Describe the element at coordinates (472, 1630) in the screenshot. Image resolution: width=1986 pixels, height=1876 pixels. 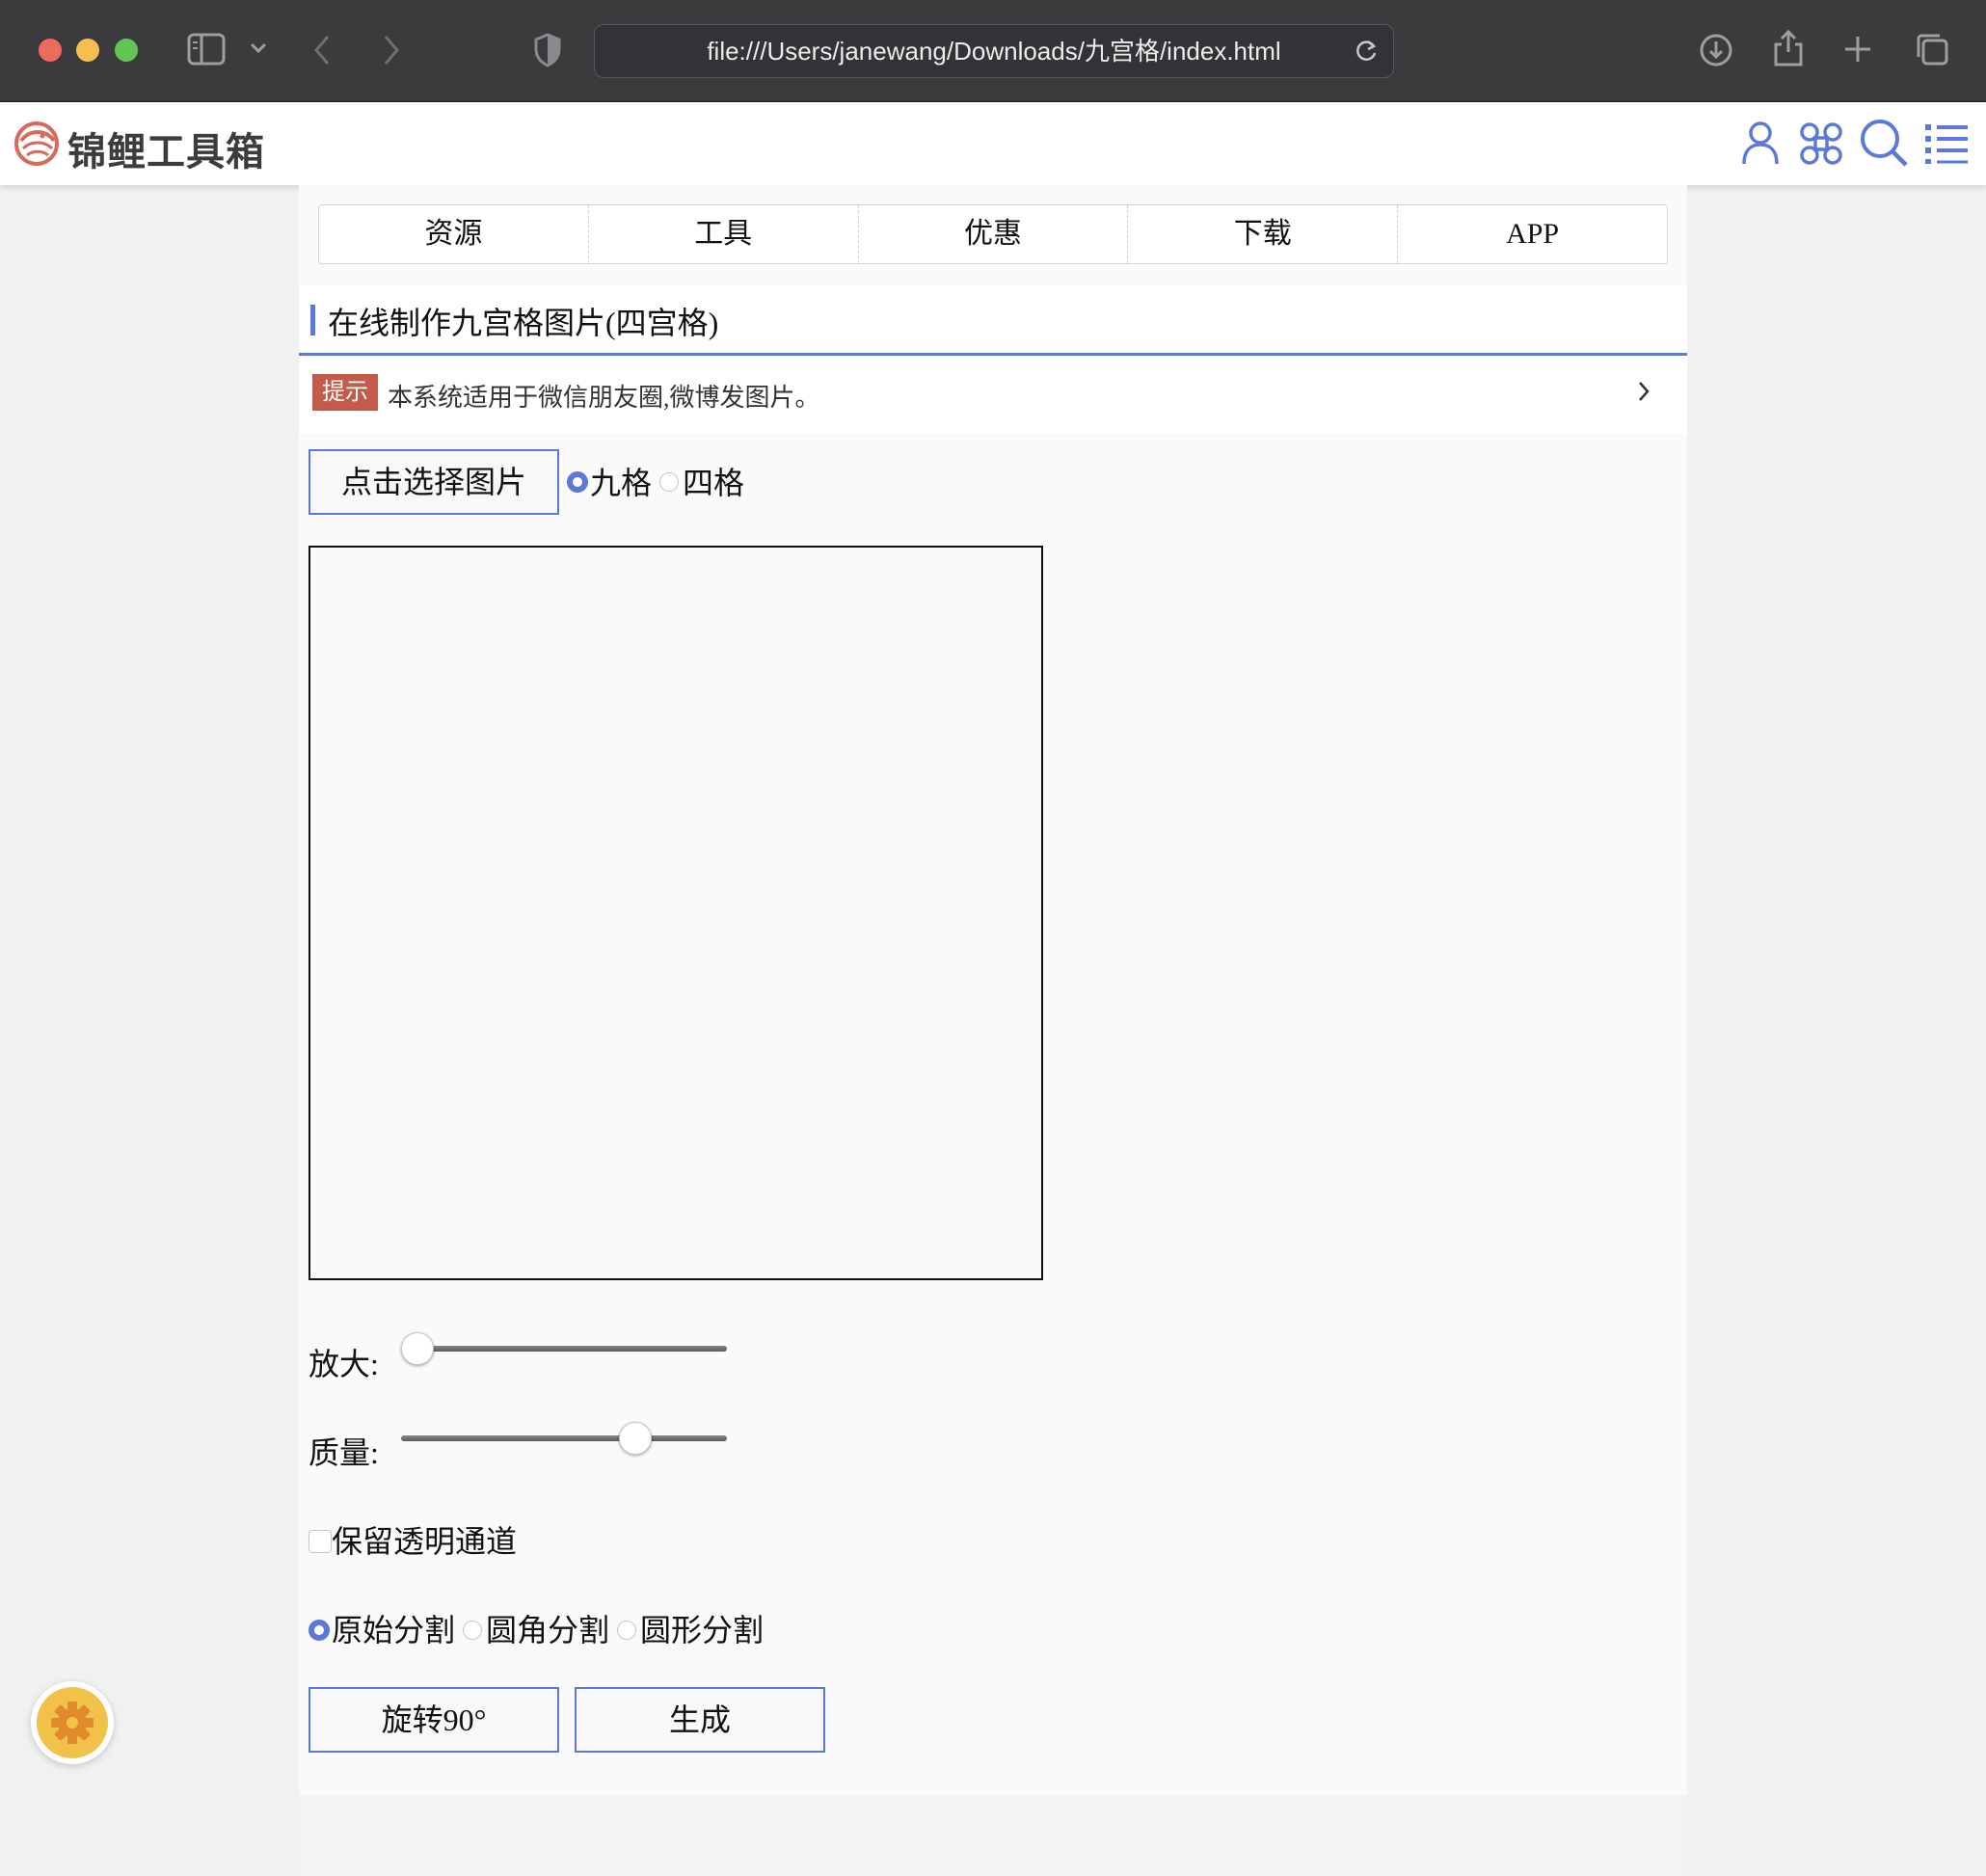
I see `split-rounded-radio` at that location.